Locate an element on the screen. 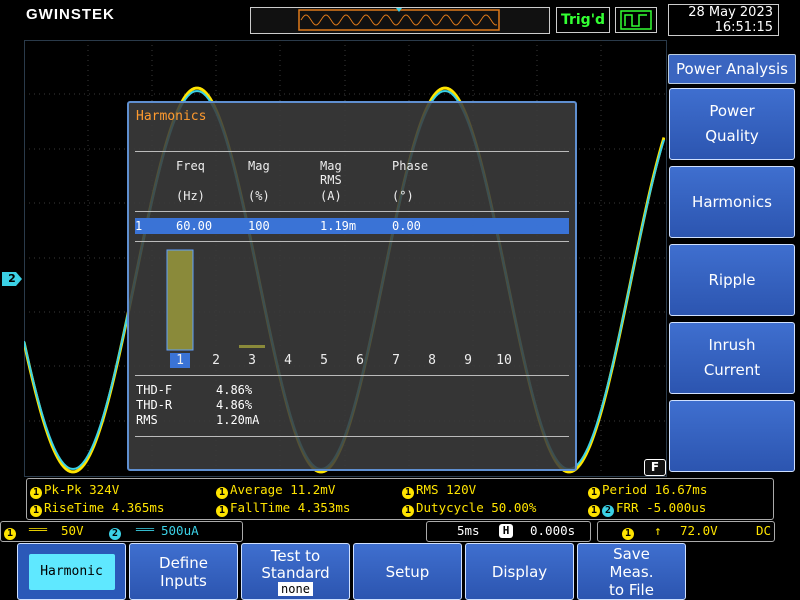 This screenshot has width=800, height=600. trigger-level: 72.0V is located at coordinates (699, 530).